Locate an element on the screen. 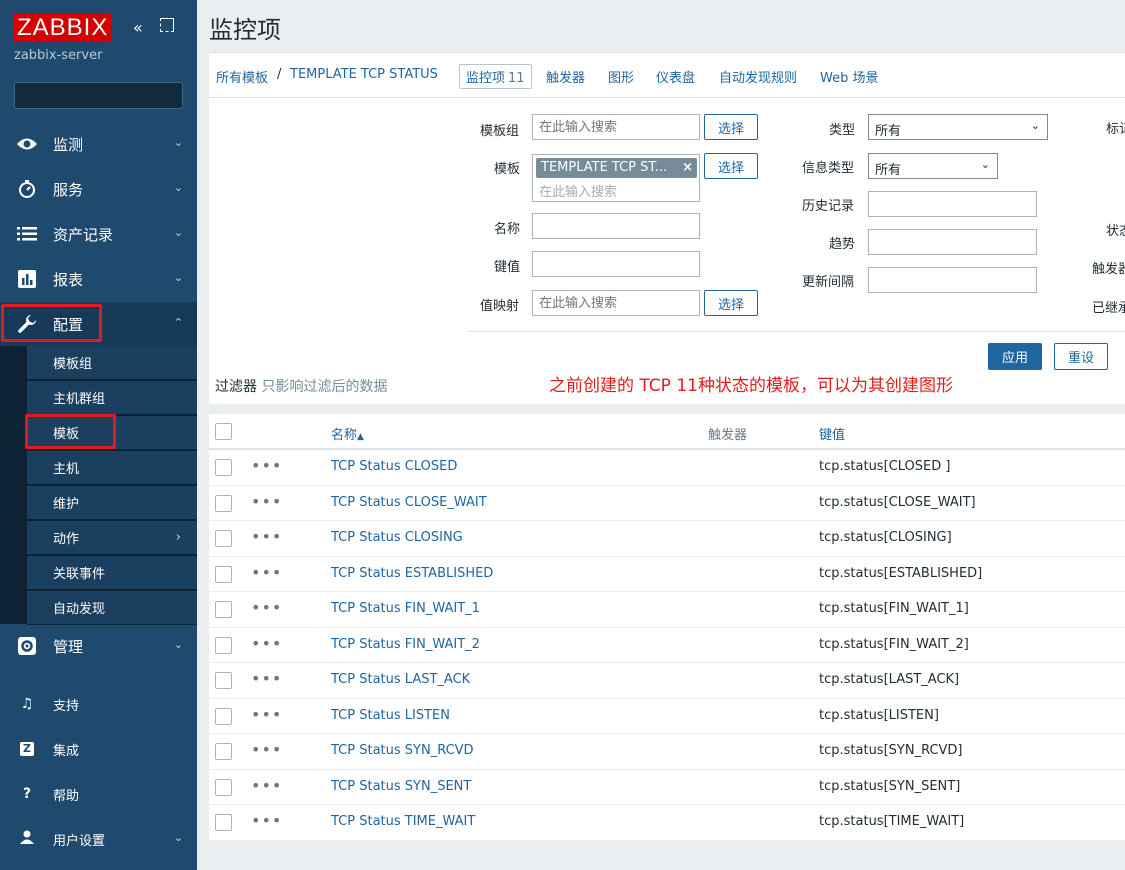 This screenshot has height=870, width=1125. item-name-link: TCP Status TIME_WAIT is located at coordinates (403, 821).